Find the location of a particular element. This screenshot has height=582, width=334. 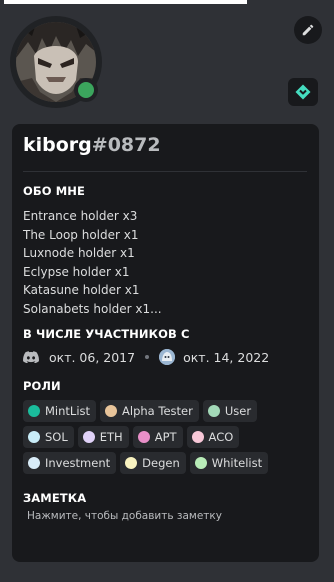

discord-member-date: окт. 06, 2017 is located at coordinates (92, 357).